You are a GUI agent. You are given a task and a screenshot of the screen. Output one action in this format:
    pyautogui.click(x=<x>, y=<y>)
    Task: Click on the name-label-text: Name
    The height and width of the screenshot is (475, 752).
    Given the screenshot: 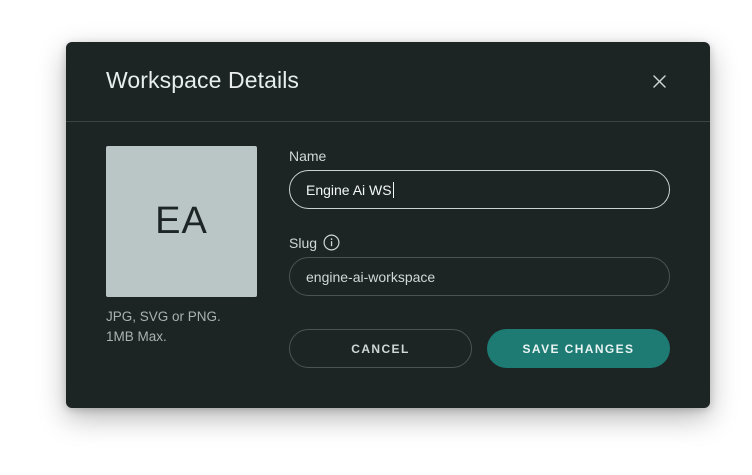 What is the action you would take?
    pyautogui.click(x=308, y=156)
    